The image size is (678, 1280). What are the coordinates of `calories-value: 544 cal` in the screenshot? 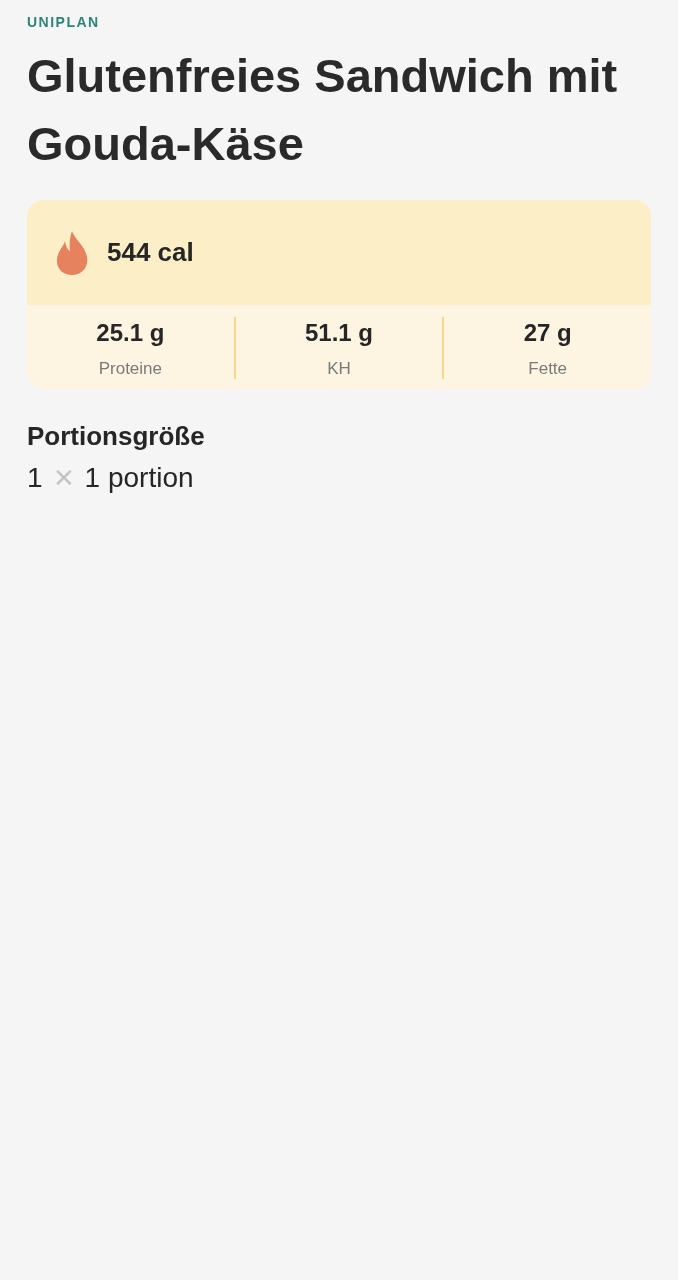 It's located at (150, 252).